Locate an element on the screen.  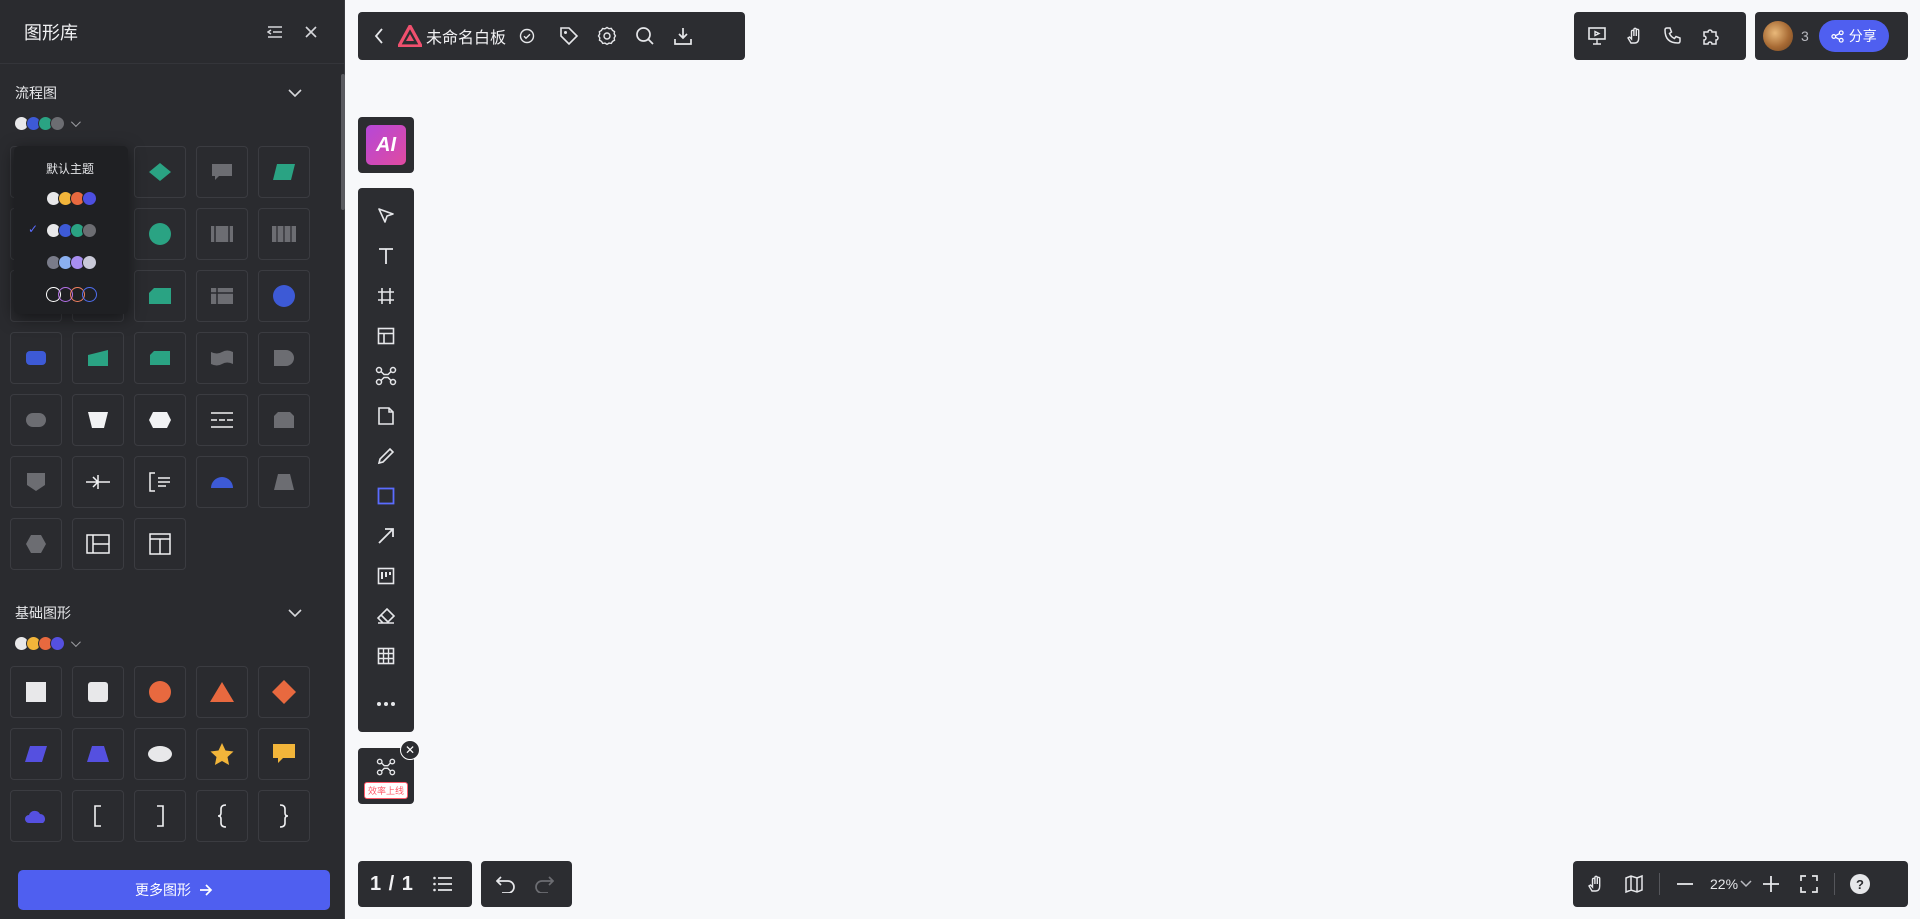
tag-button is located at coordinates (569, 36).